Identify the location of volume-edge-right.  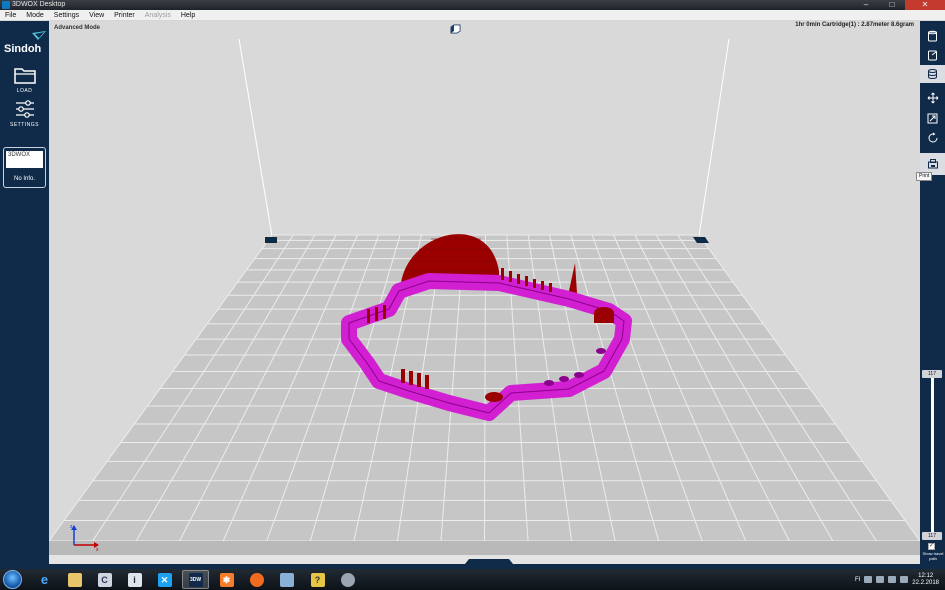
(714, 137).